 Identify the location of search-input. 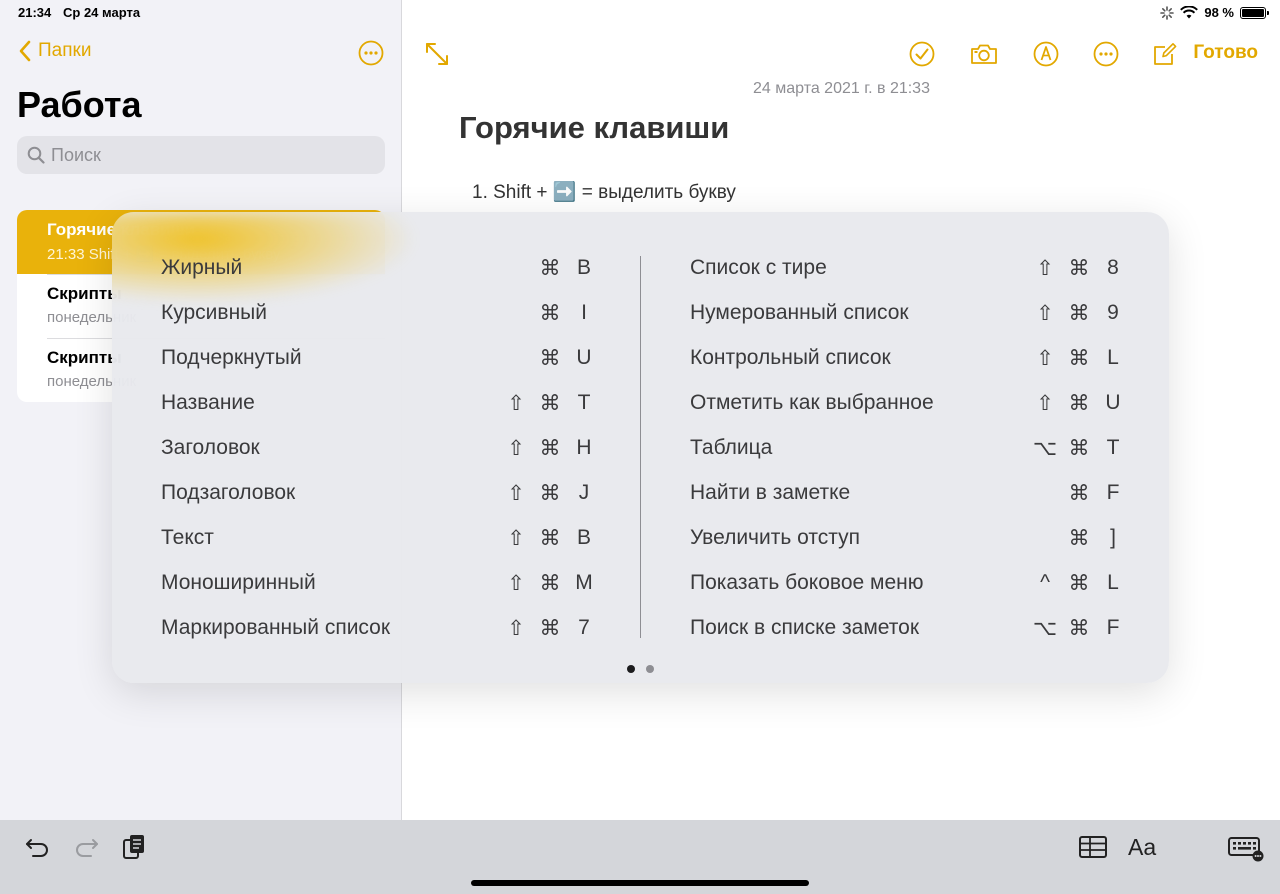
(201, 155).